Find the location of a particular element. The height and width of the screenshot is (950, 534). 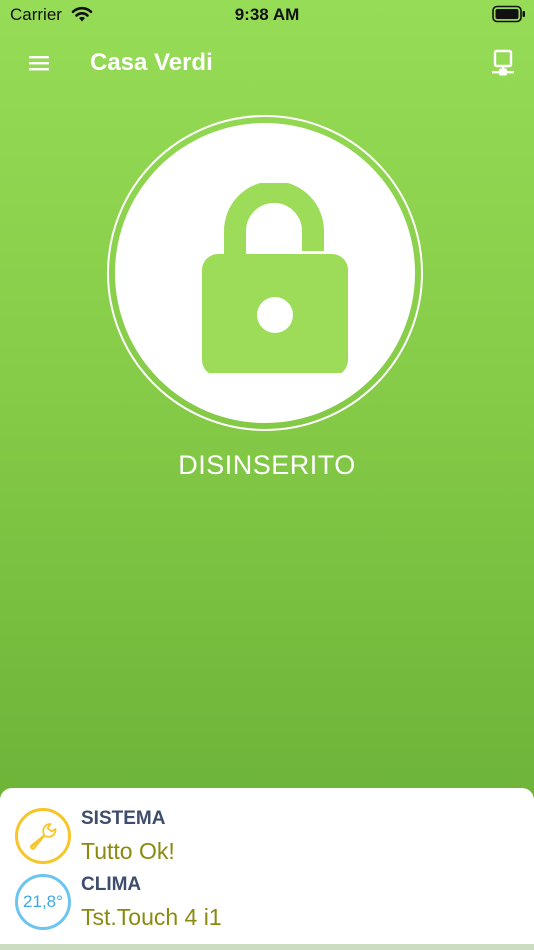

sistema-badge is located at coordinates (43, 836).